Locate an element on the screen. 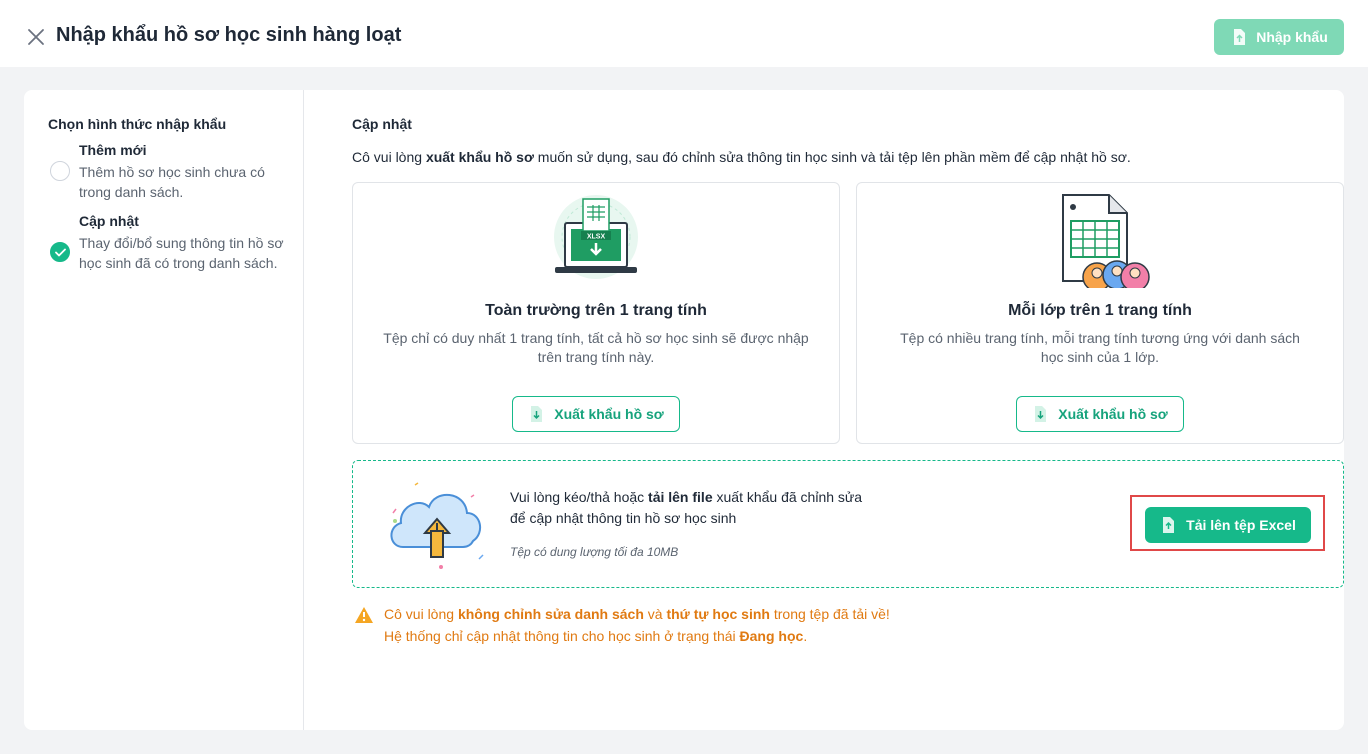 The width and height of the screenshot is (1368, 754). xlsx-label: XLSX is located at coordinates (596, 237).